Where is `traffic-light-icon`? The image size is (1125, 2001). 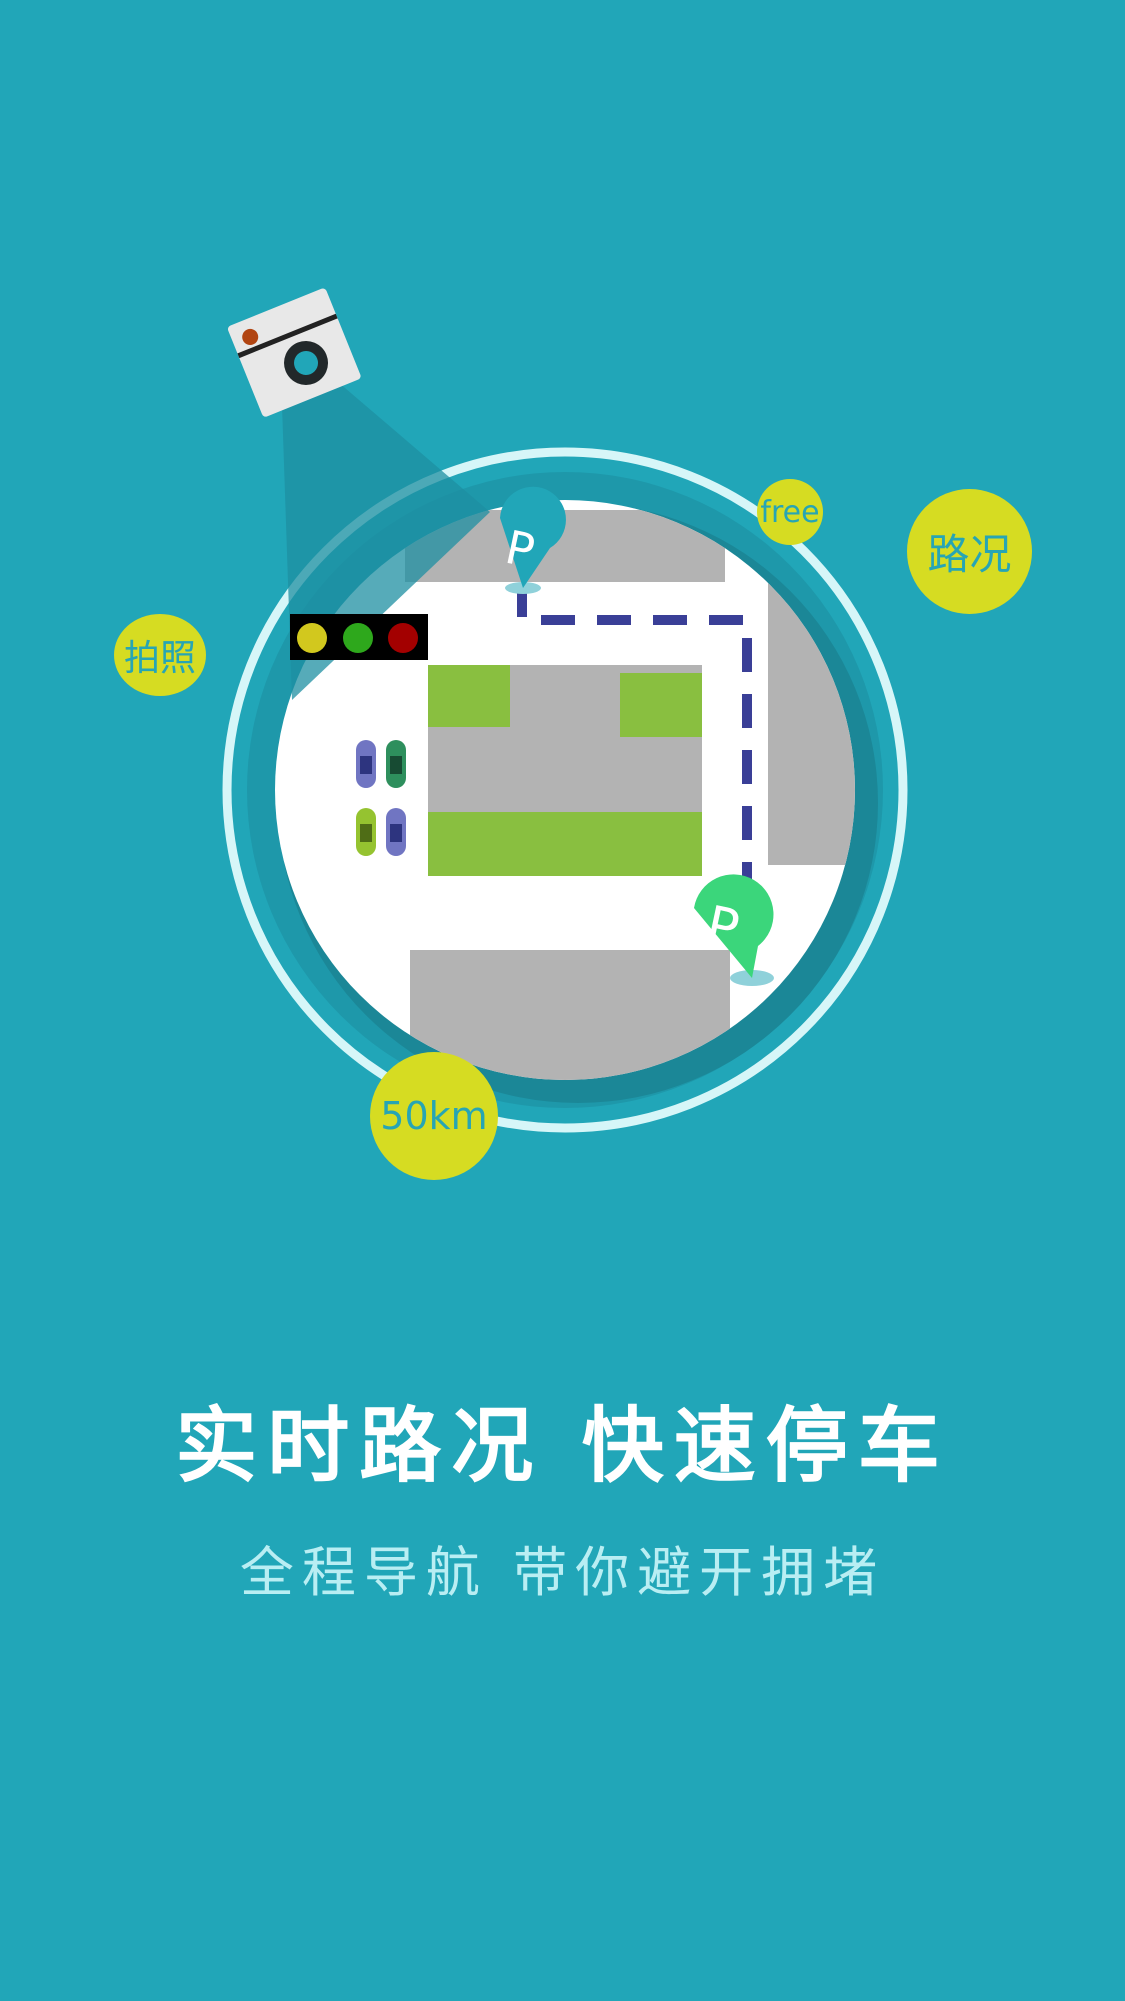
traffic-light-icon is located at coordinates (359, 637).